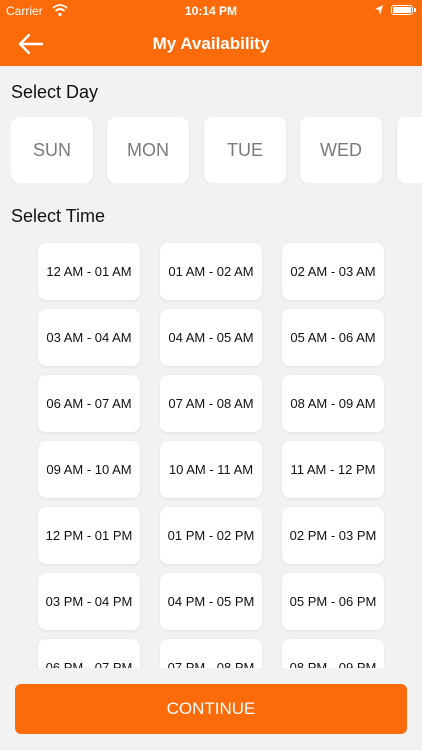 Image resolution: width=422 pixels, height=750 pixels. Describe the element at coordinates (211, 469) in the screenshot. I see `time-slot: 10 AM - 11 AM` at that location.